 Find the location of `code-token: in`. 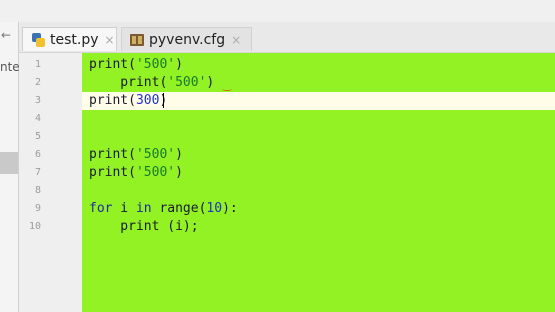

code-token: in is located at coordinates (143, 208).